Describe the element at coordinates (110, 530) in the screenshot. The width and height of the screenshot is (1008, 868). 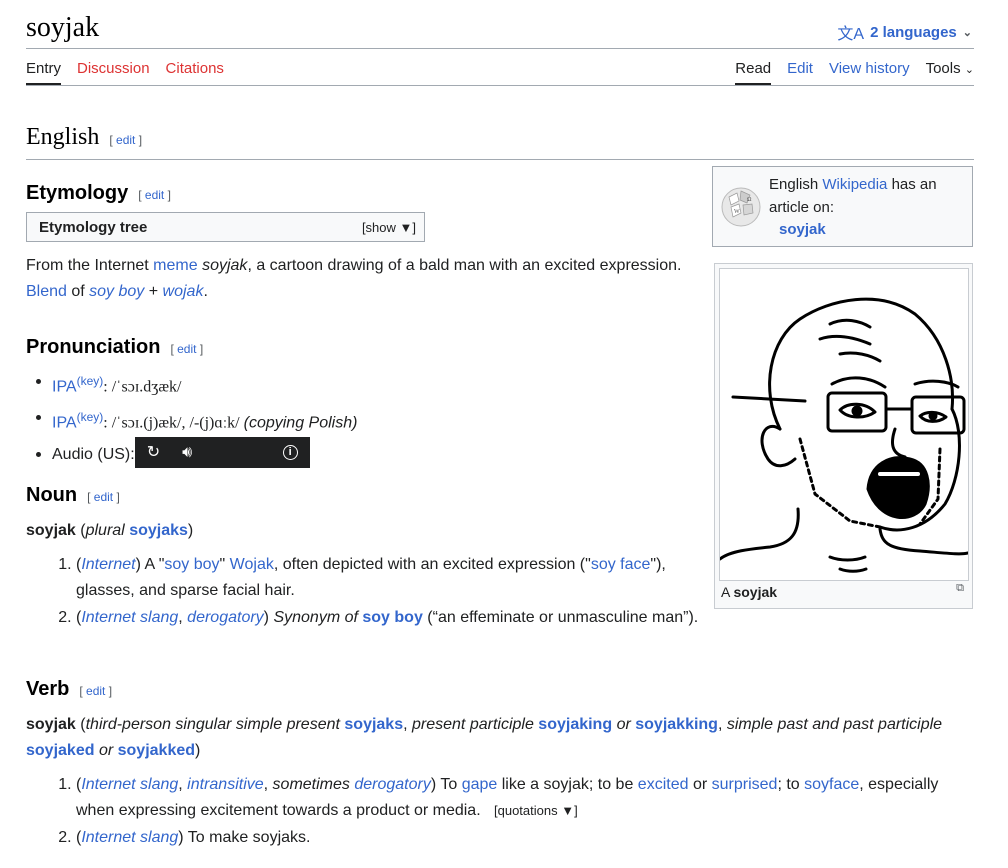
I see `noun-headword-line: soyjak (plural soyjaks)` at that location.